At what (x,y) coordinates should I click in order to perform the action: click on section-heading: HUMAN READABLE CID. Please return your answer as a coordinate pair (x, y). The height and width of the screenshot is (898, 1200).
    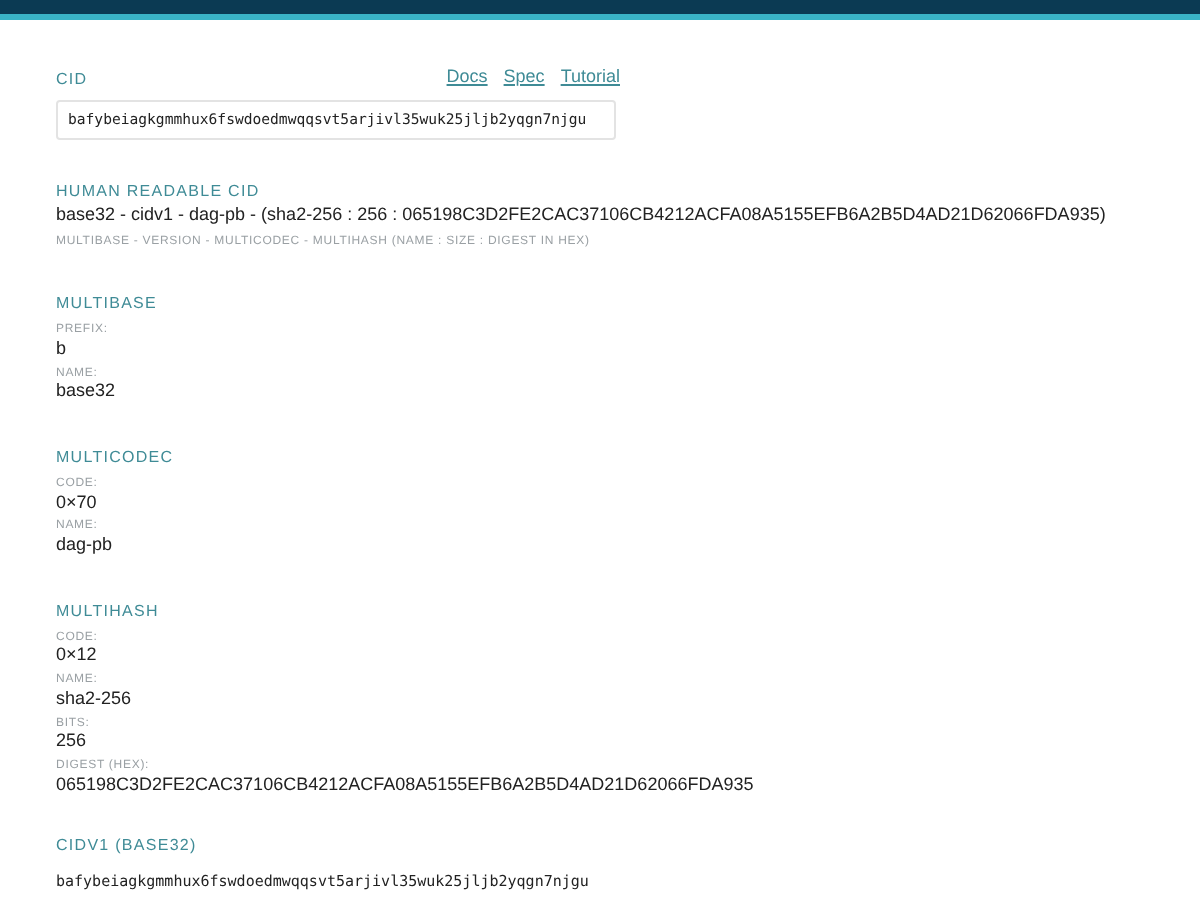
    Looking at the image, I should click on (159, 192).